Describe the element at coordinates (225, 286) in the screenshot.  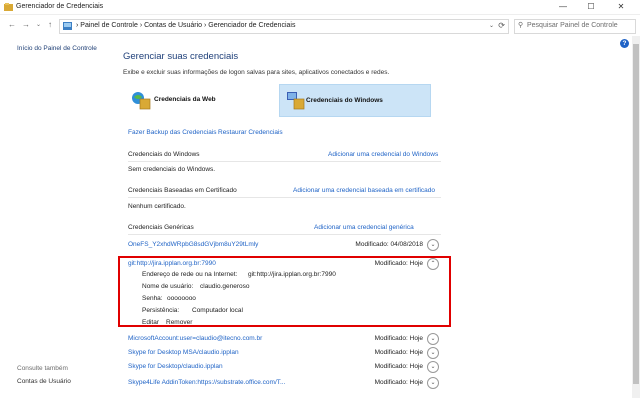
I see `user-value: claudio.generoso` at that location.